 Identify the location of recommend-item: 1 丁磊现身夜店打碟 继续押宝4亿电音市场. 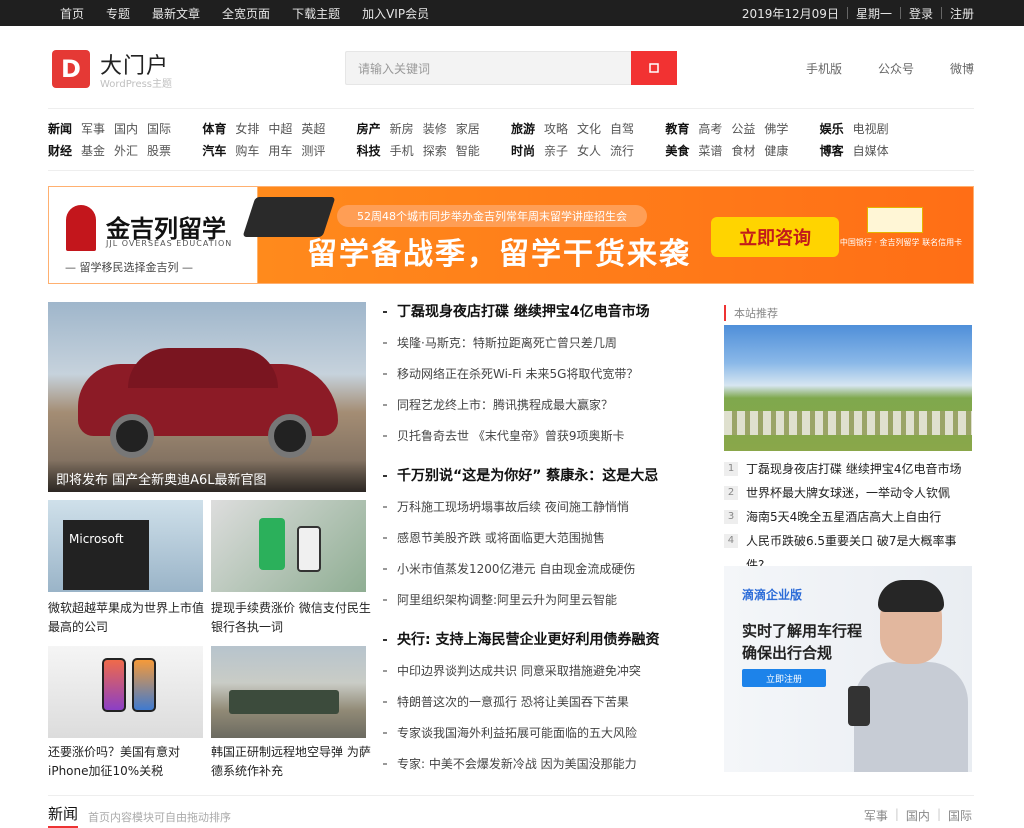
(849, 469).